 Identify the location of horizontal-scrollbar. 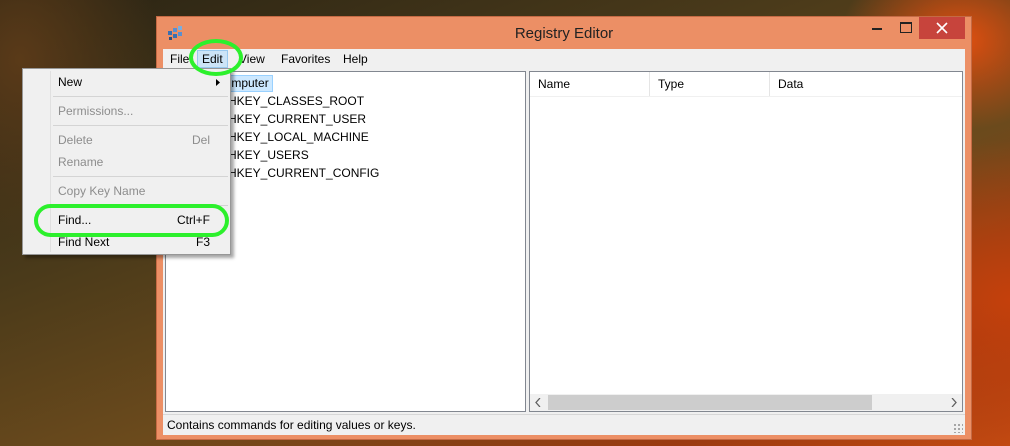
(746, 402).